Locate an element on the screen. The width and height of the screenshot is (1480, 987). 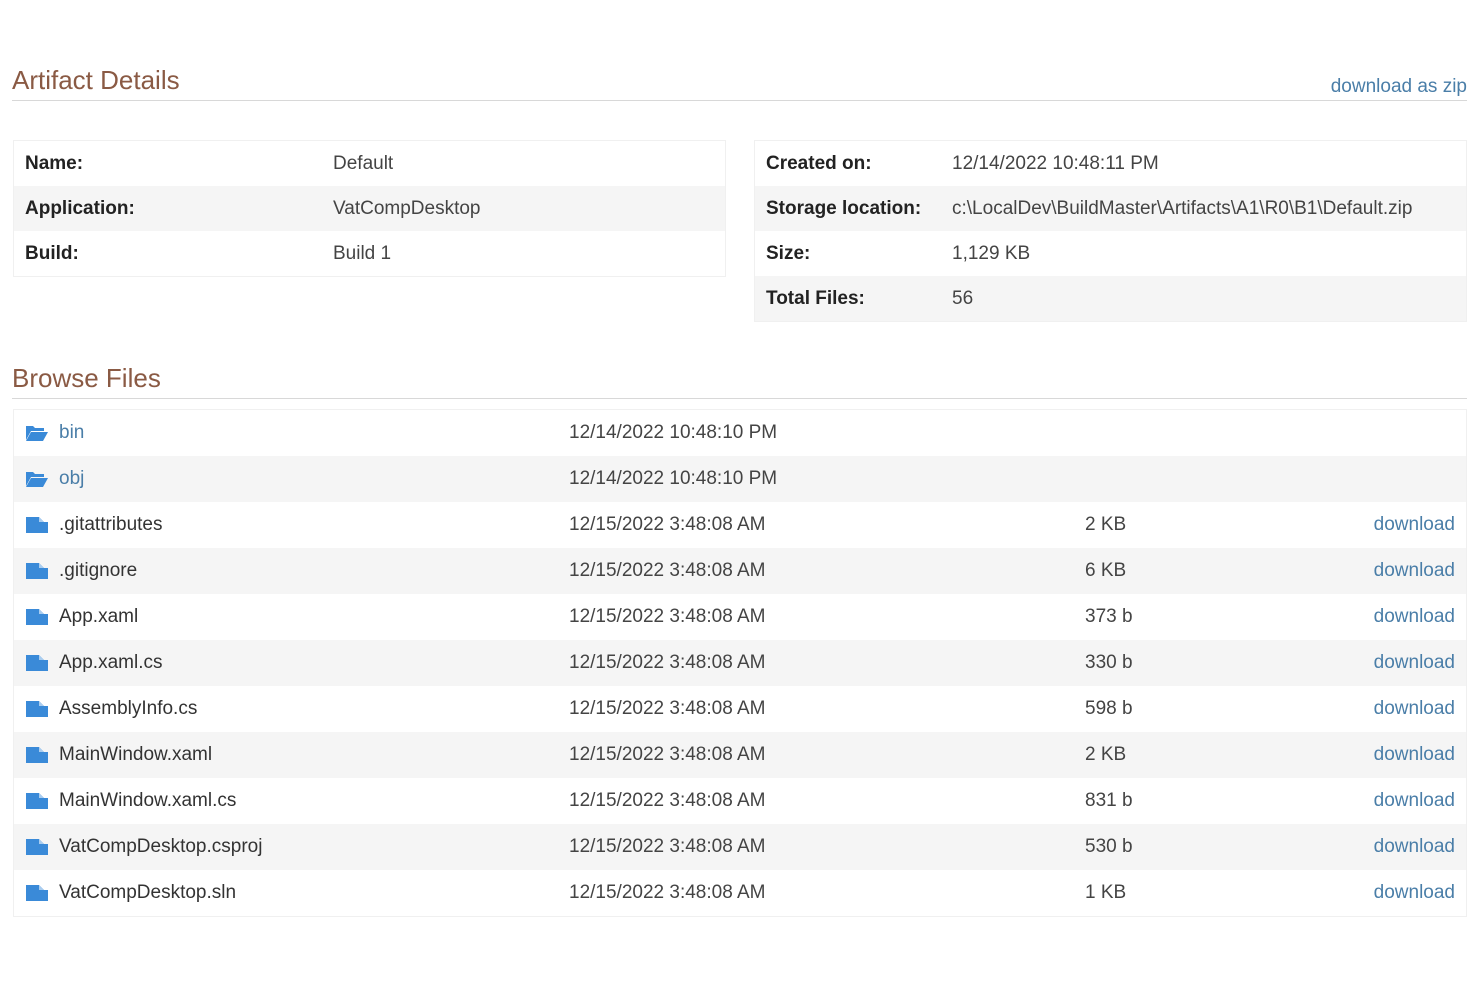
file-name-cell: .gitattributes is located at coordinates (286, 525).